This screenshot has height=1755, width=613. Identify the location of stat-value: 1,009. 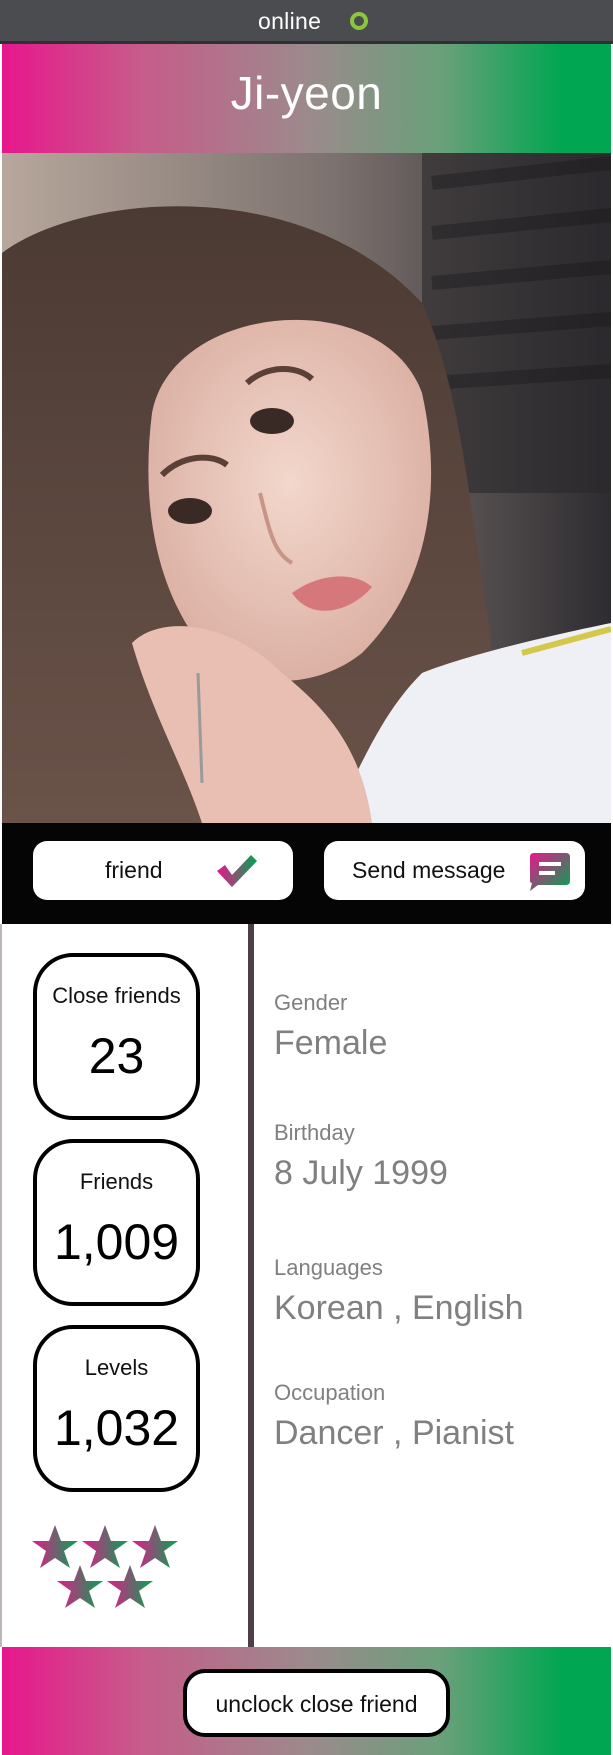
(116, 1242).